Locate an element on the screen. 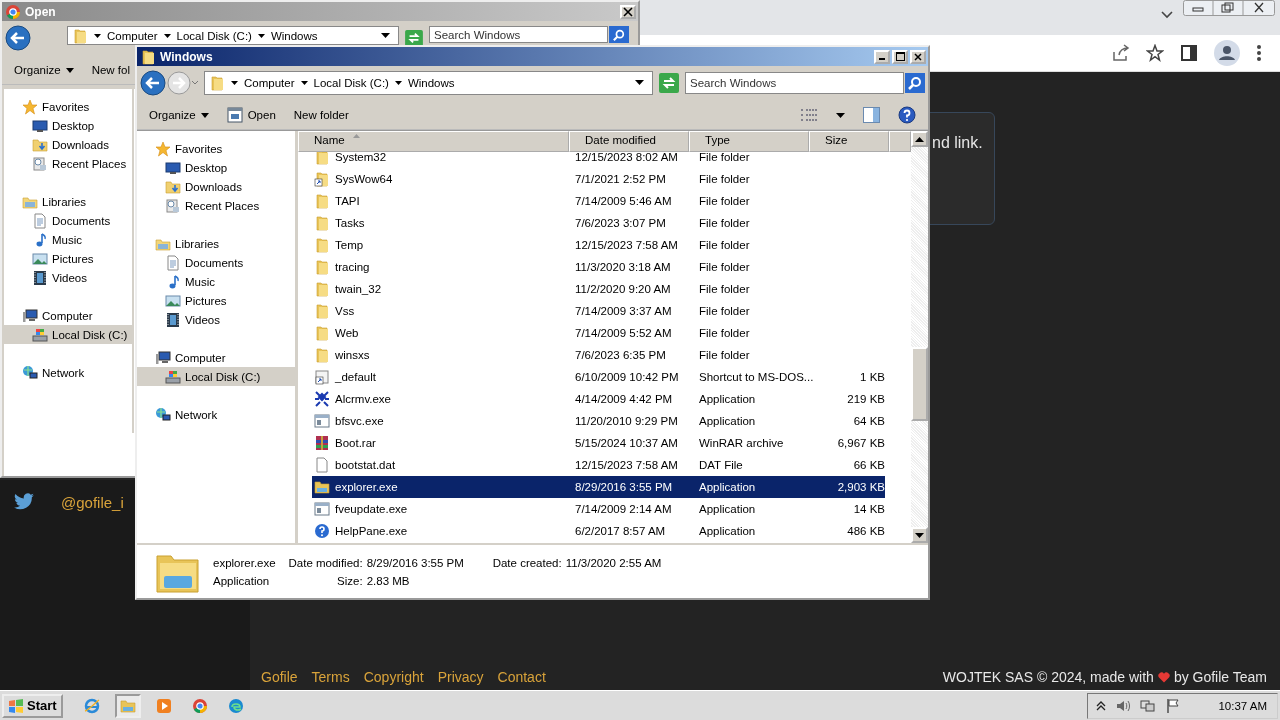  column-header: Name is located at coordinates (433, 141).